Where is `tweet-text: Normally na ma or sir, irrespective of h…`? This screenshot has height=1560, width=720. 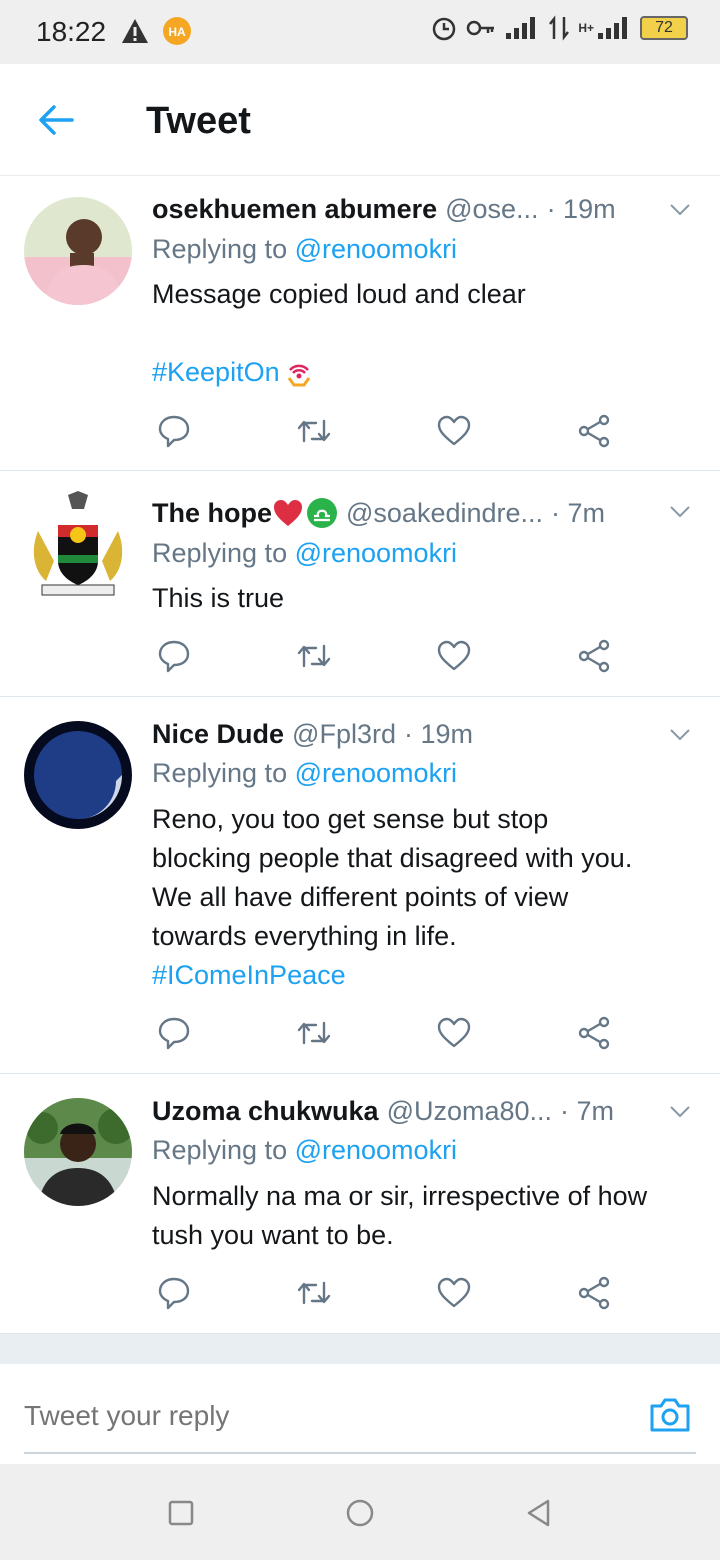 tweet-text: Normally na ma or sir, irrespective of h… is located at coordinates (400, 1215).